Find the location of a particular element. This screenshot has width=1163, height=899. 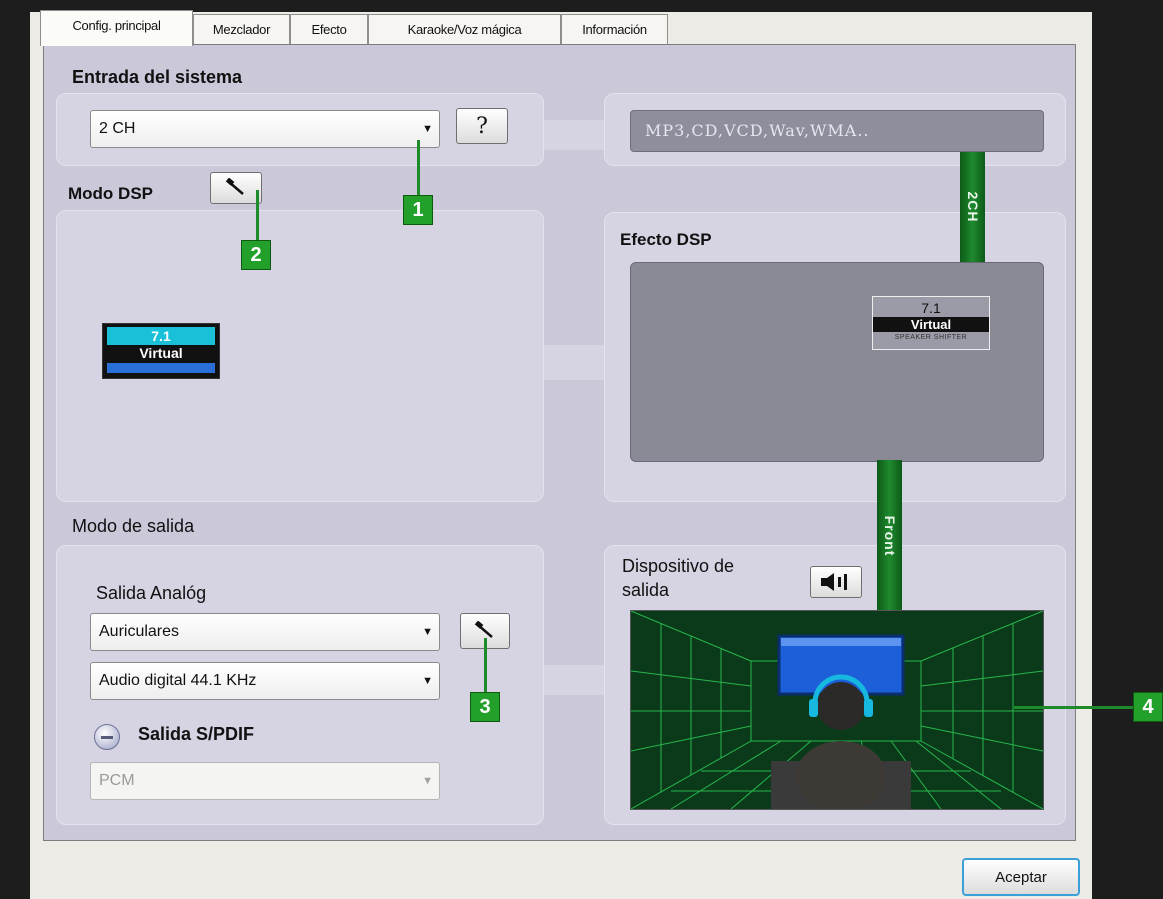

digital-audio-select: Audio digital 44.1 KHz ▼ is located at coordinates (265, 681).